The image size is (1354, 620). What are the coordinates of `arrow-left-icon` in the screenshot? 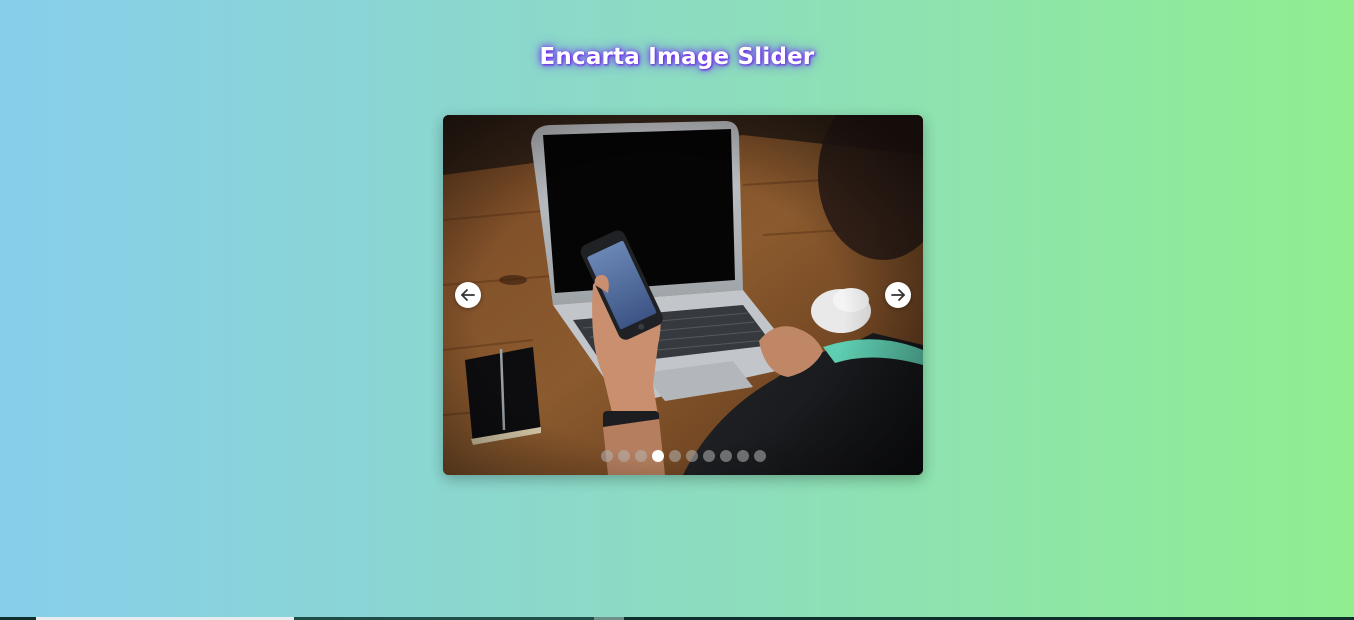 It's located at (468, 295).